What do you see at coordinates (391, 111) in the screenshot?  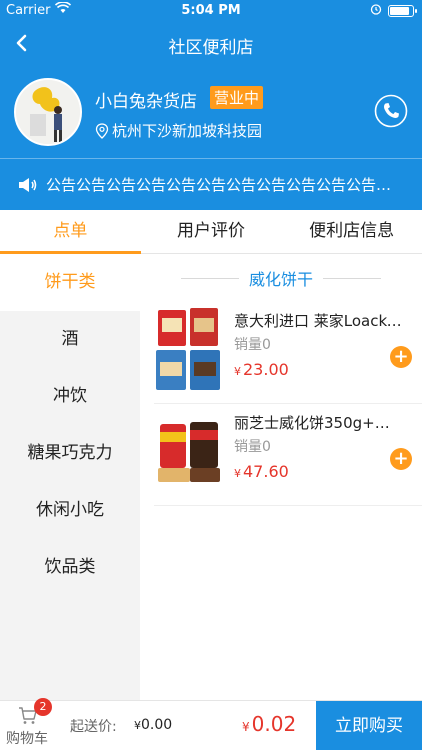 I see `phone-icon` at bounding box center [391, 111].